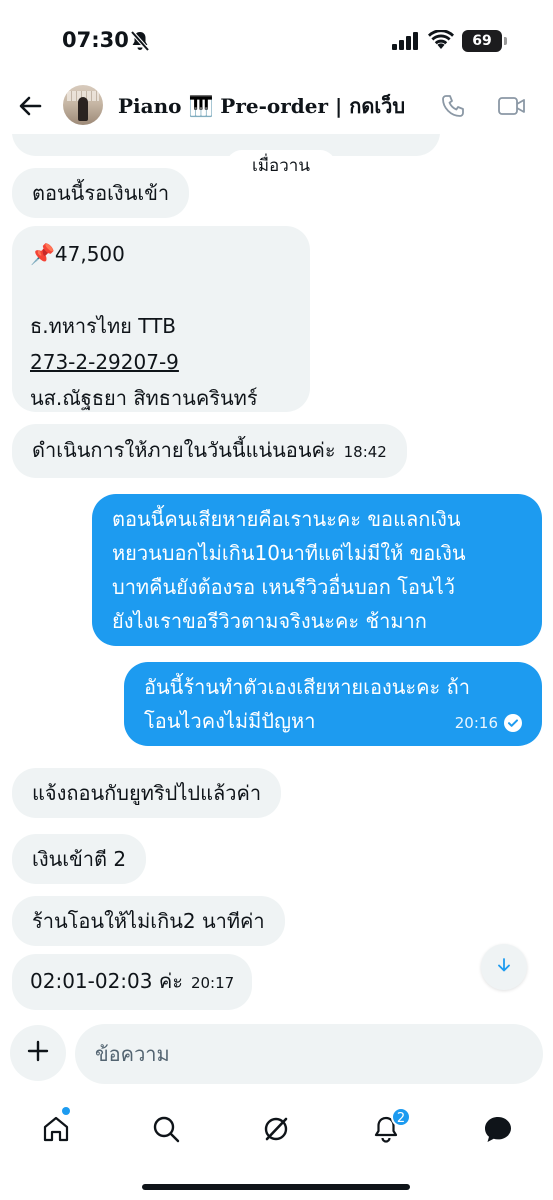 This screenshot has height=1200, width=553. Describe the element at coordinates (498, 1129) in the screenshot. I see `messages-icon` at that location.